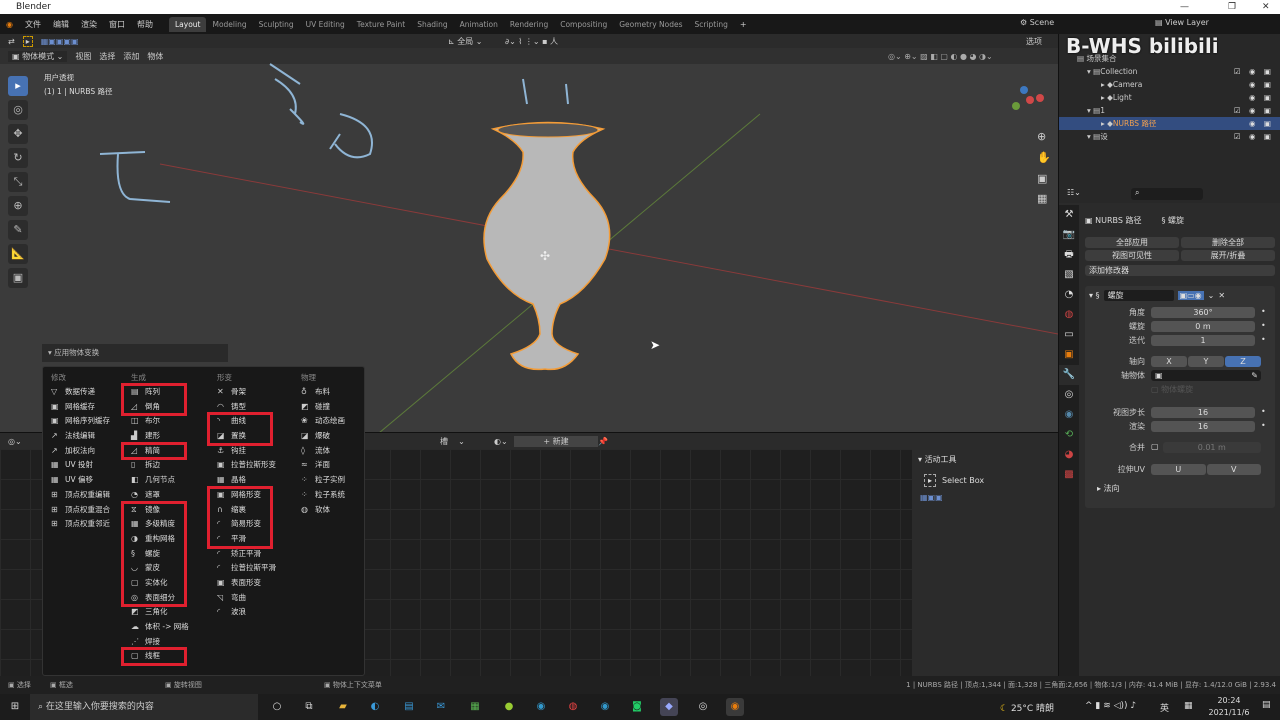 This screenshot has height=720, width=1280. I want to click on viewport-visibility-button: 视图可见性, so click(1132, 255).